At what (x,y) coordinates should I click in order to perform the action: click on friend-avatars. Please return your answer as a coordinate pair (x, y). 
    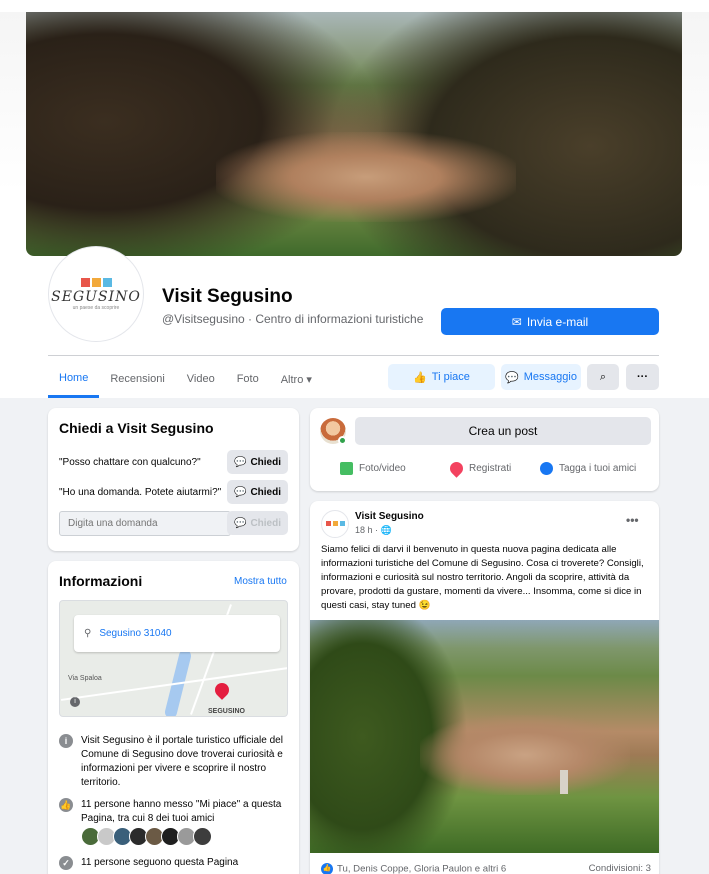
    Looking at the image, I should click on (146, 836).